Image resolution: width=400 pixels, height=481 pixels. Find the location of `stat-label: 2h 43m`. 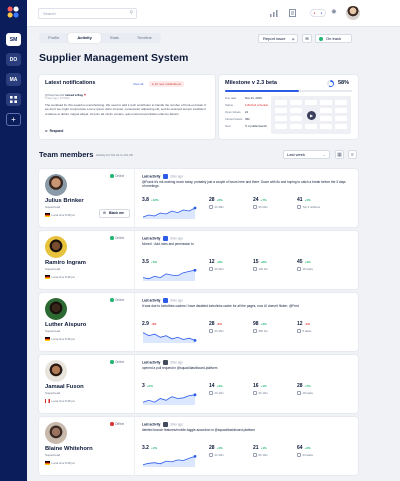

stat-label: 2h 43m is located at coordinates (216, 455).